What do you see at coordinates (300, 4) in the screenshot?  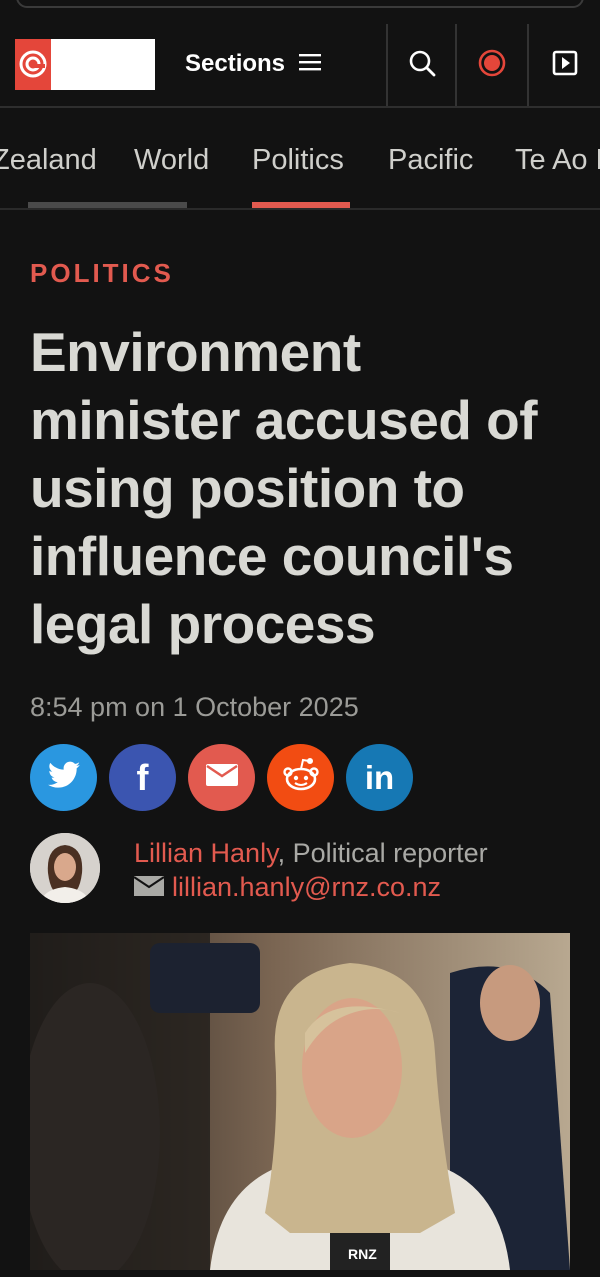 I see `browser-url-bar` at bounding box center [300, 4].